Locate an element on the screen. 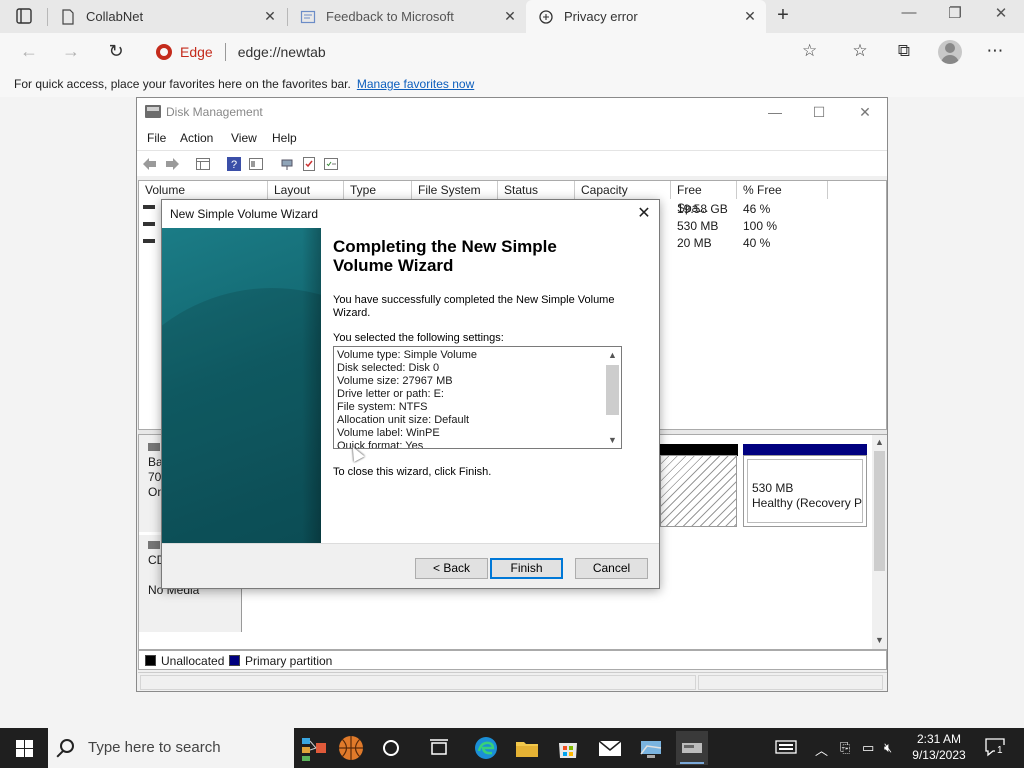 The image size is (1024, 768). chevron-up-icon: ︿ is located at coordinates (821, 749).